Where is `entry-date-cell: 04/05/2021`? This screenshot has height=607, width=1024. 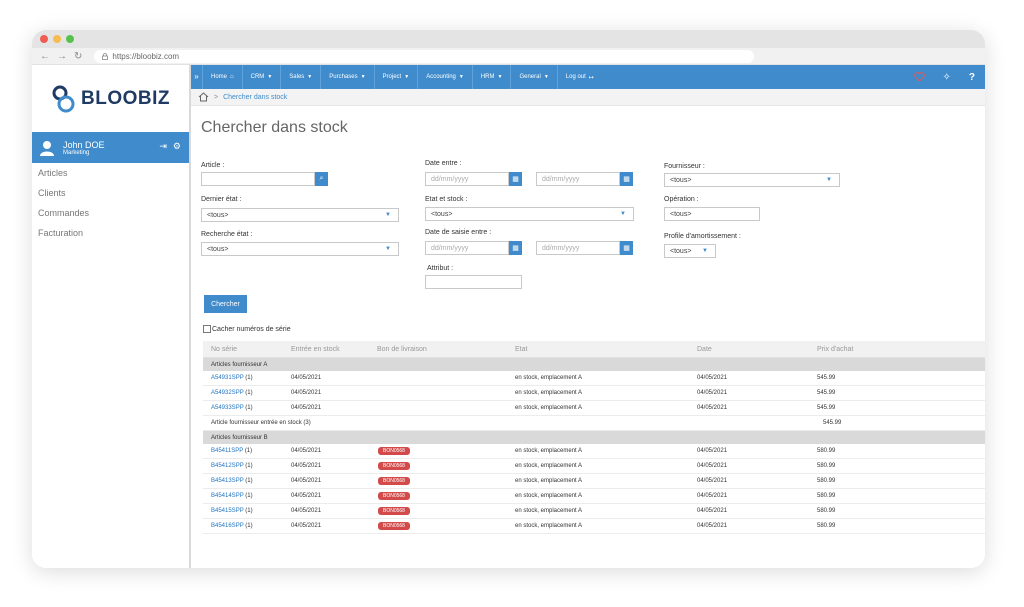
entry-date-cell: 04/05/2021 is located at coordinates (306, 378).